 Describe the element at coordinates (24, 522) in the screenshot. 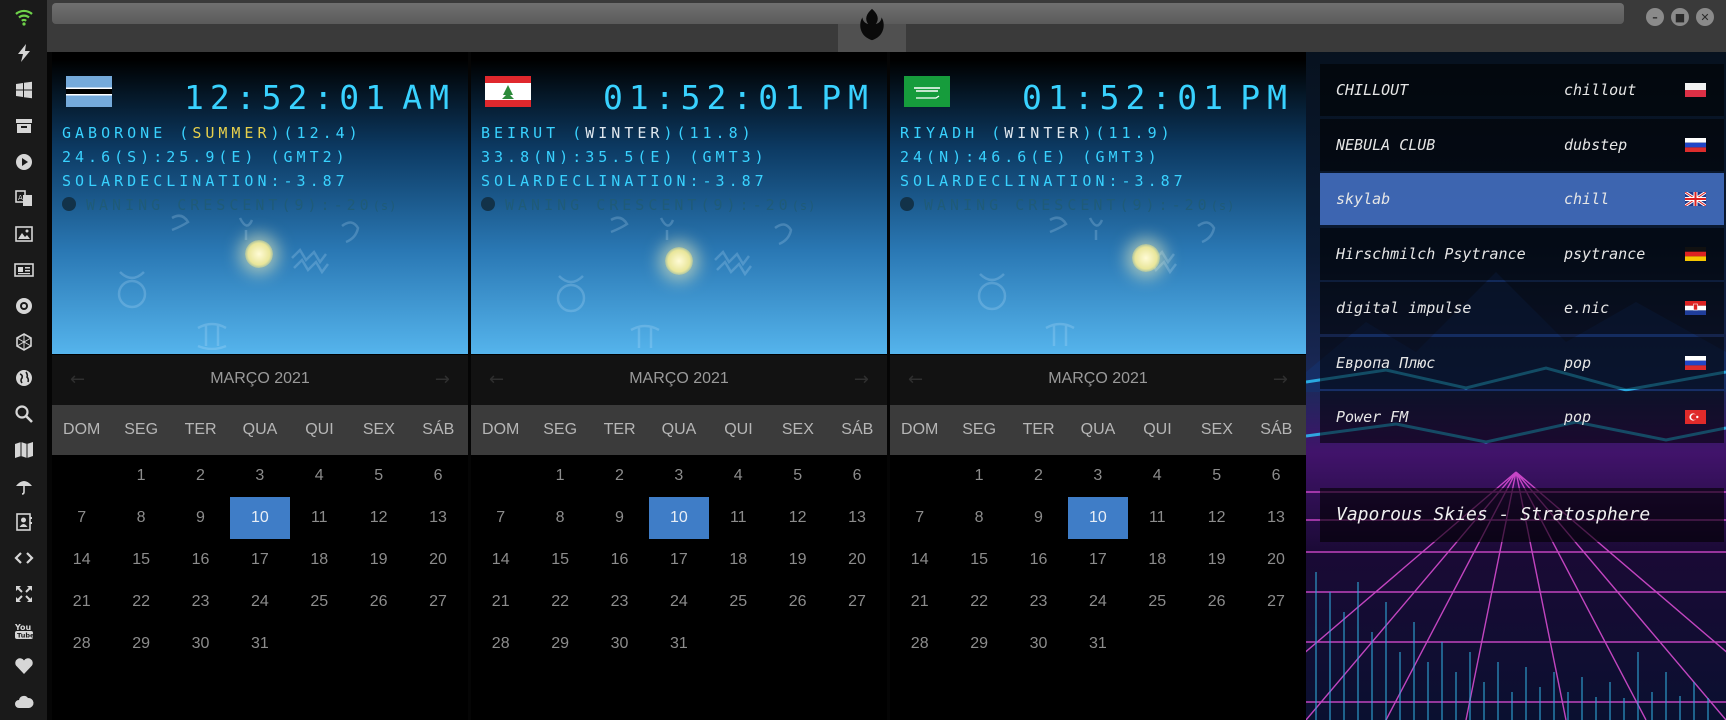

I see `contacts-icon` at that location.